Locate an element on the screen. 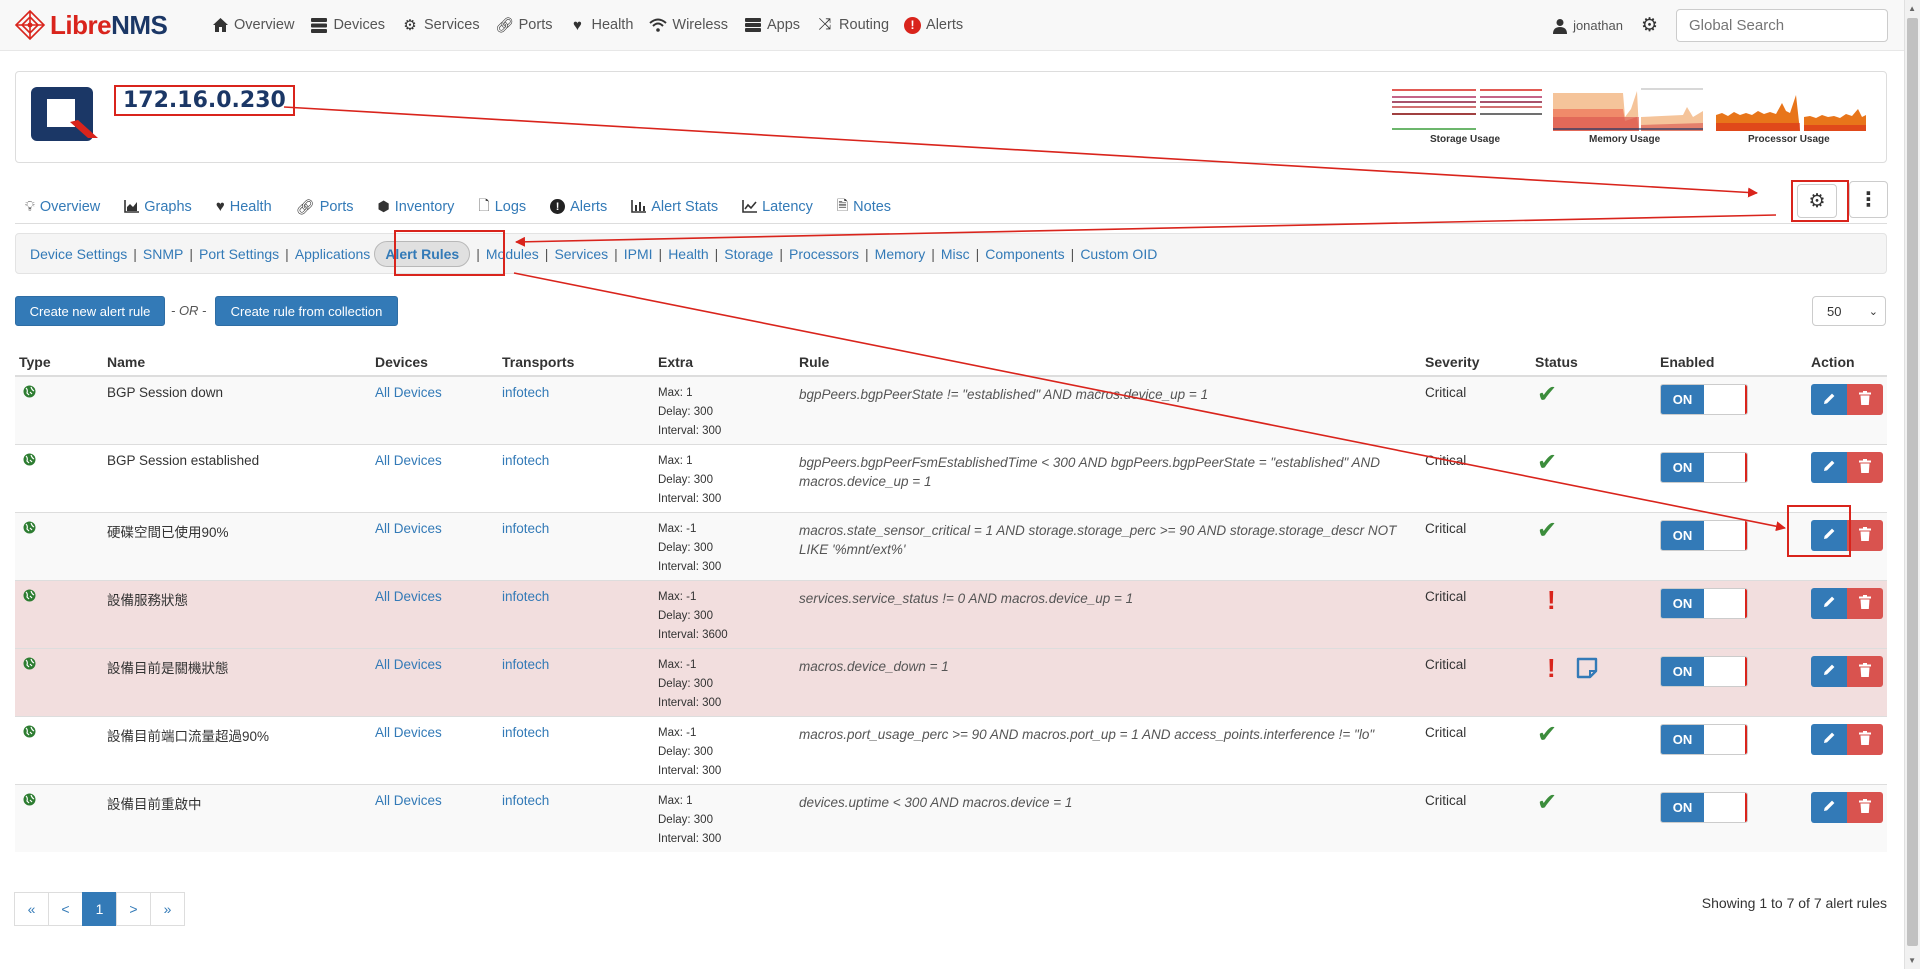 This screenshot has width=1920, height=969. create-rule-from-collection-button: Create rule from collection is located at coordinates (306, 311).